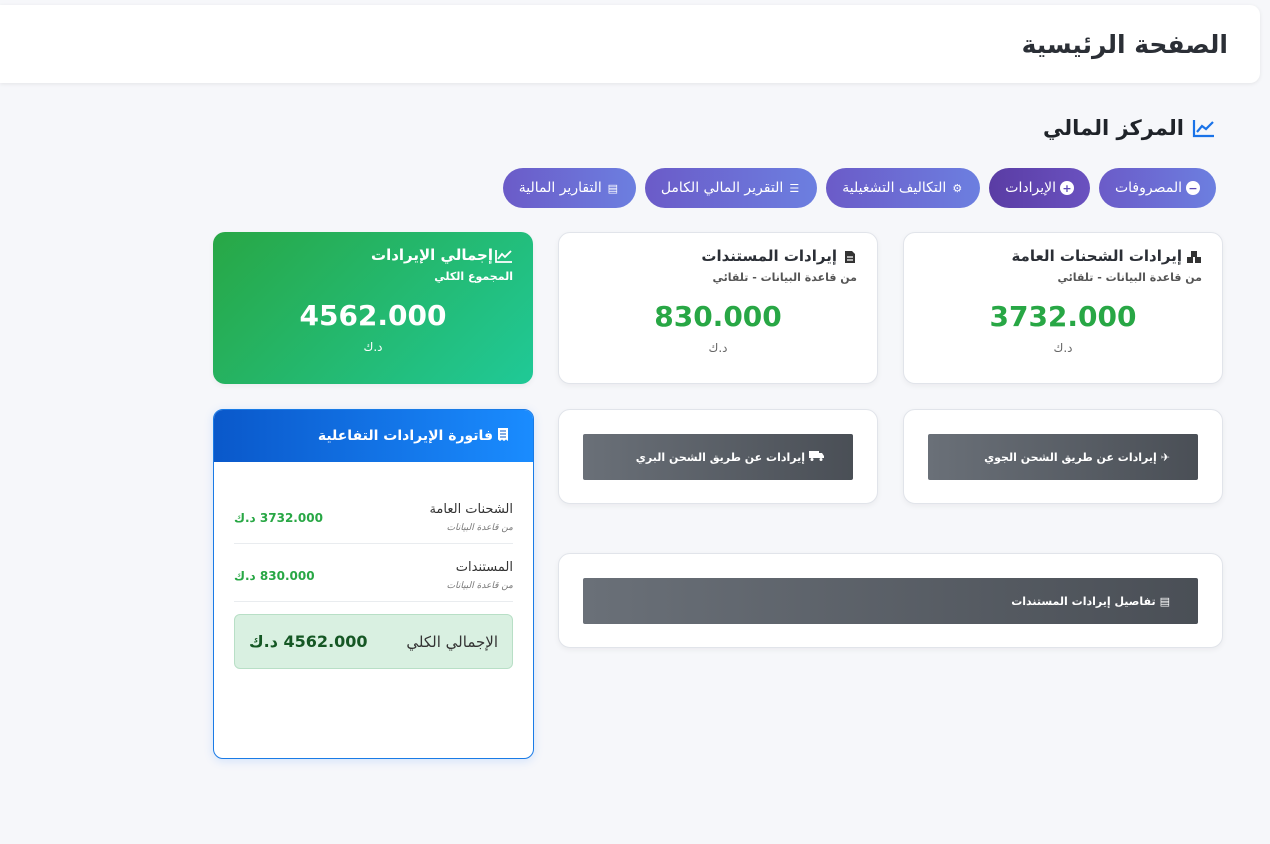 Image resolution: width=1270 pixels, height=844 pixels. I want to click on total-revenue-subtitle: المجموع الكلي, so click(473, 276).